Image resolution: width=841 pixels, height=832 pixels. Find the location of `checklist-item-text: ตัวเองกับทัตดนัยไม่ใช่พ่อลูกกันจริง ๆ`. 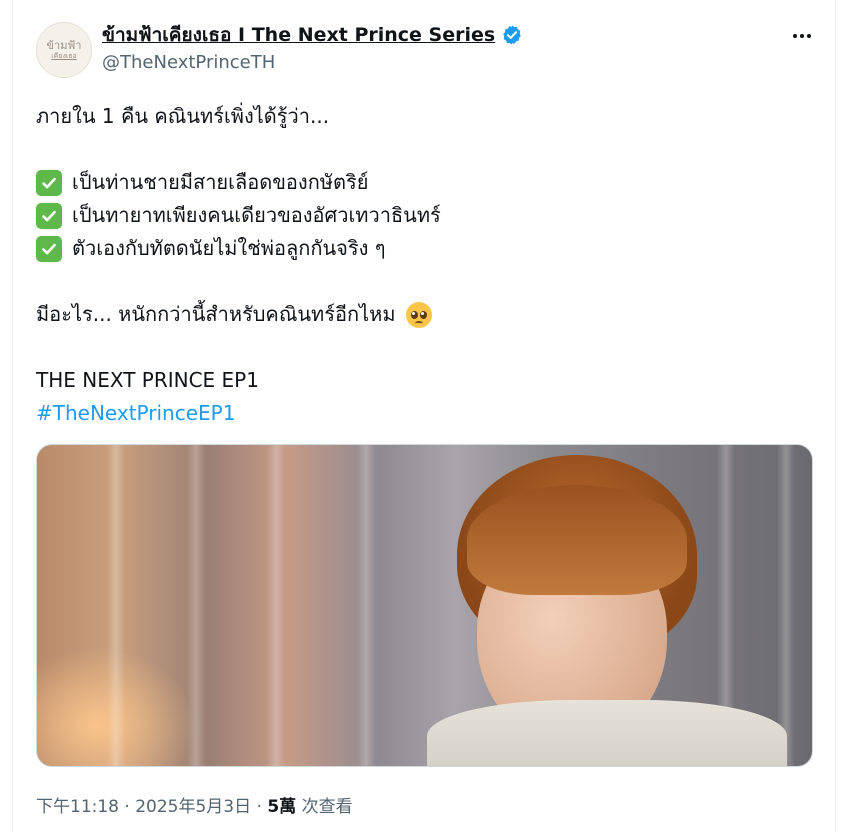

checklist-item-text: ตัวเองกับทัตดนัยไม่ใช่พ่อลูกกันจริง ๆ is located at coordinates (229, 248).